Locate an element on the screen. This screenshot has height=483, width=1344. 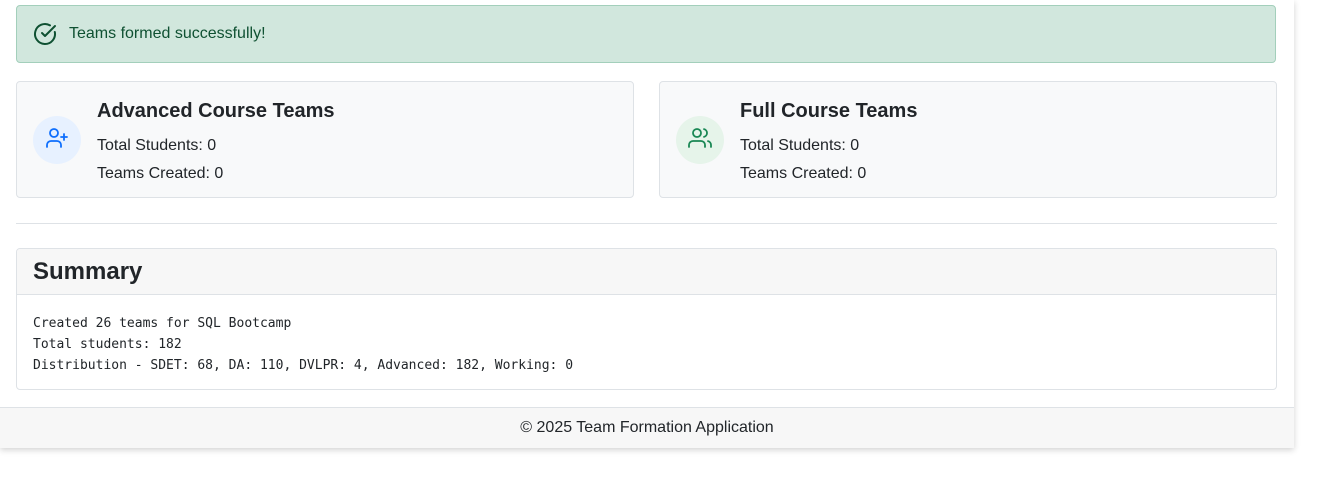
user-plus-icon is located at coordinates (57, 140).